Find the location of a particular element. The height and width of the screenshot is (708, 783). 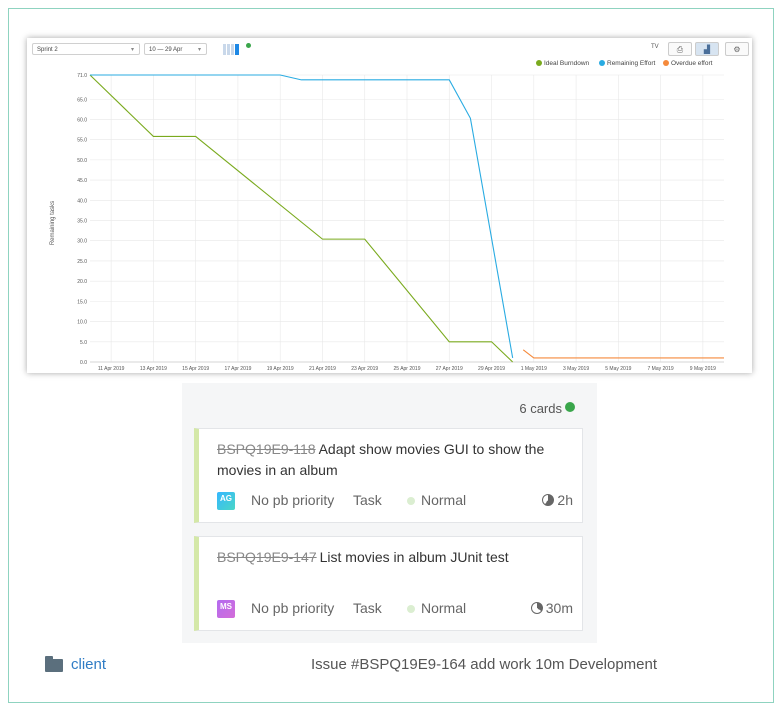

y-tick-label: 71.0 is located at coordinates (82, 76).